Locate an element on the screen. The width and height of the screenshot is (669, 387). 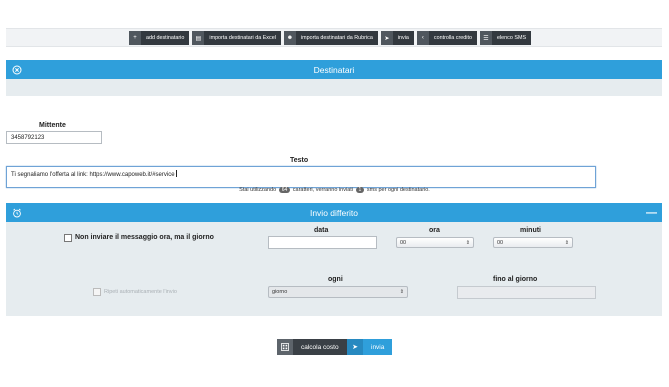
minus-icon: — is located at coordinates (651, 213).